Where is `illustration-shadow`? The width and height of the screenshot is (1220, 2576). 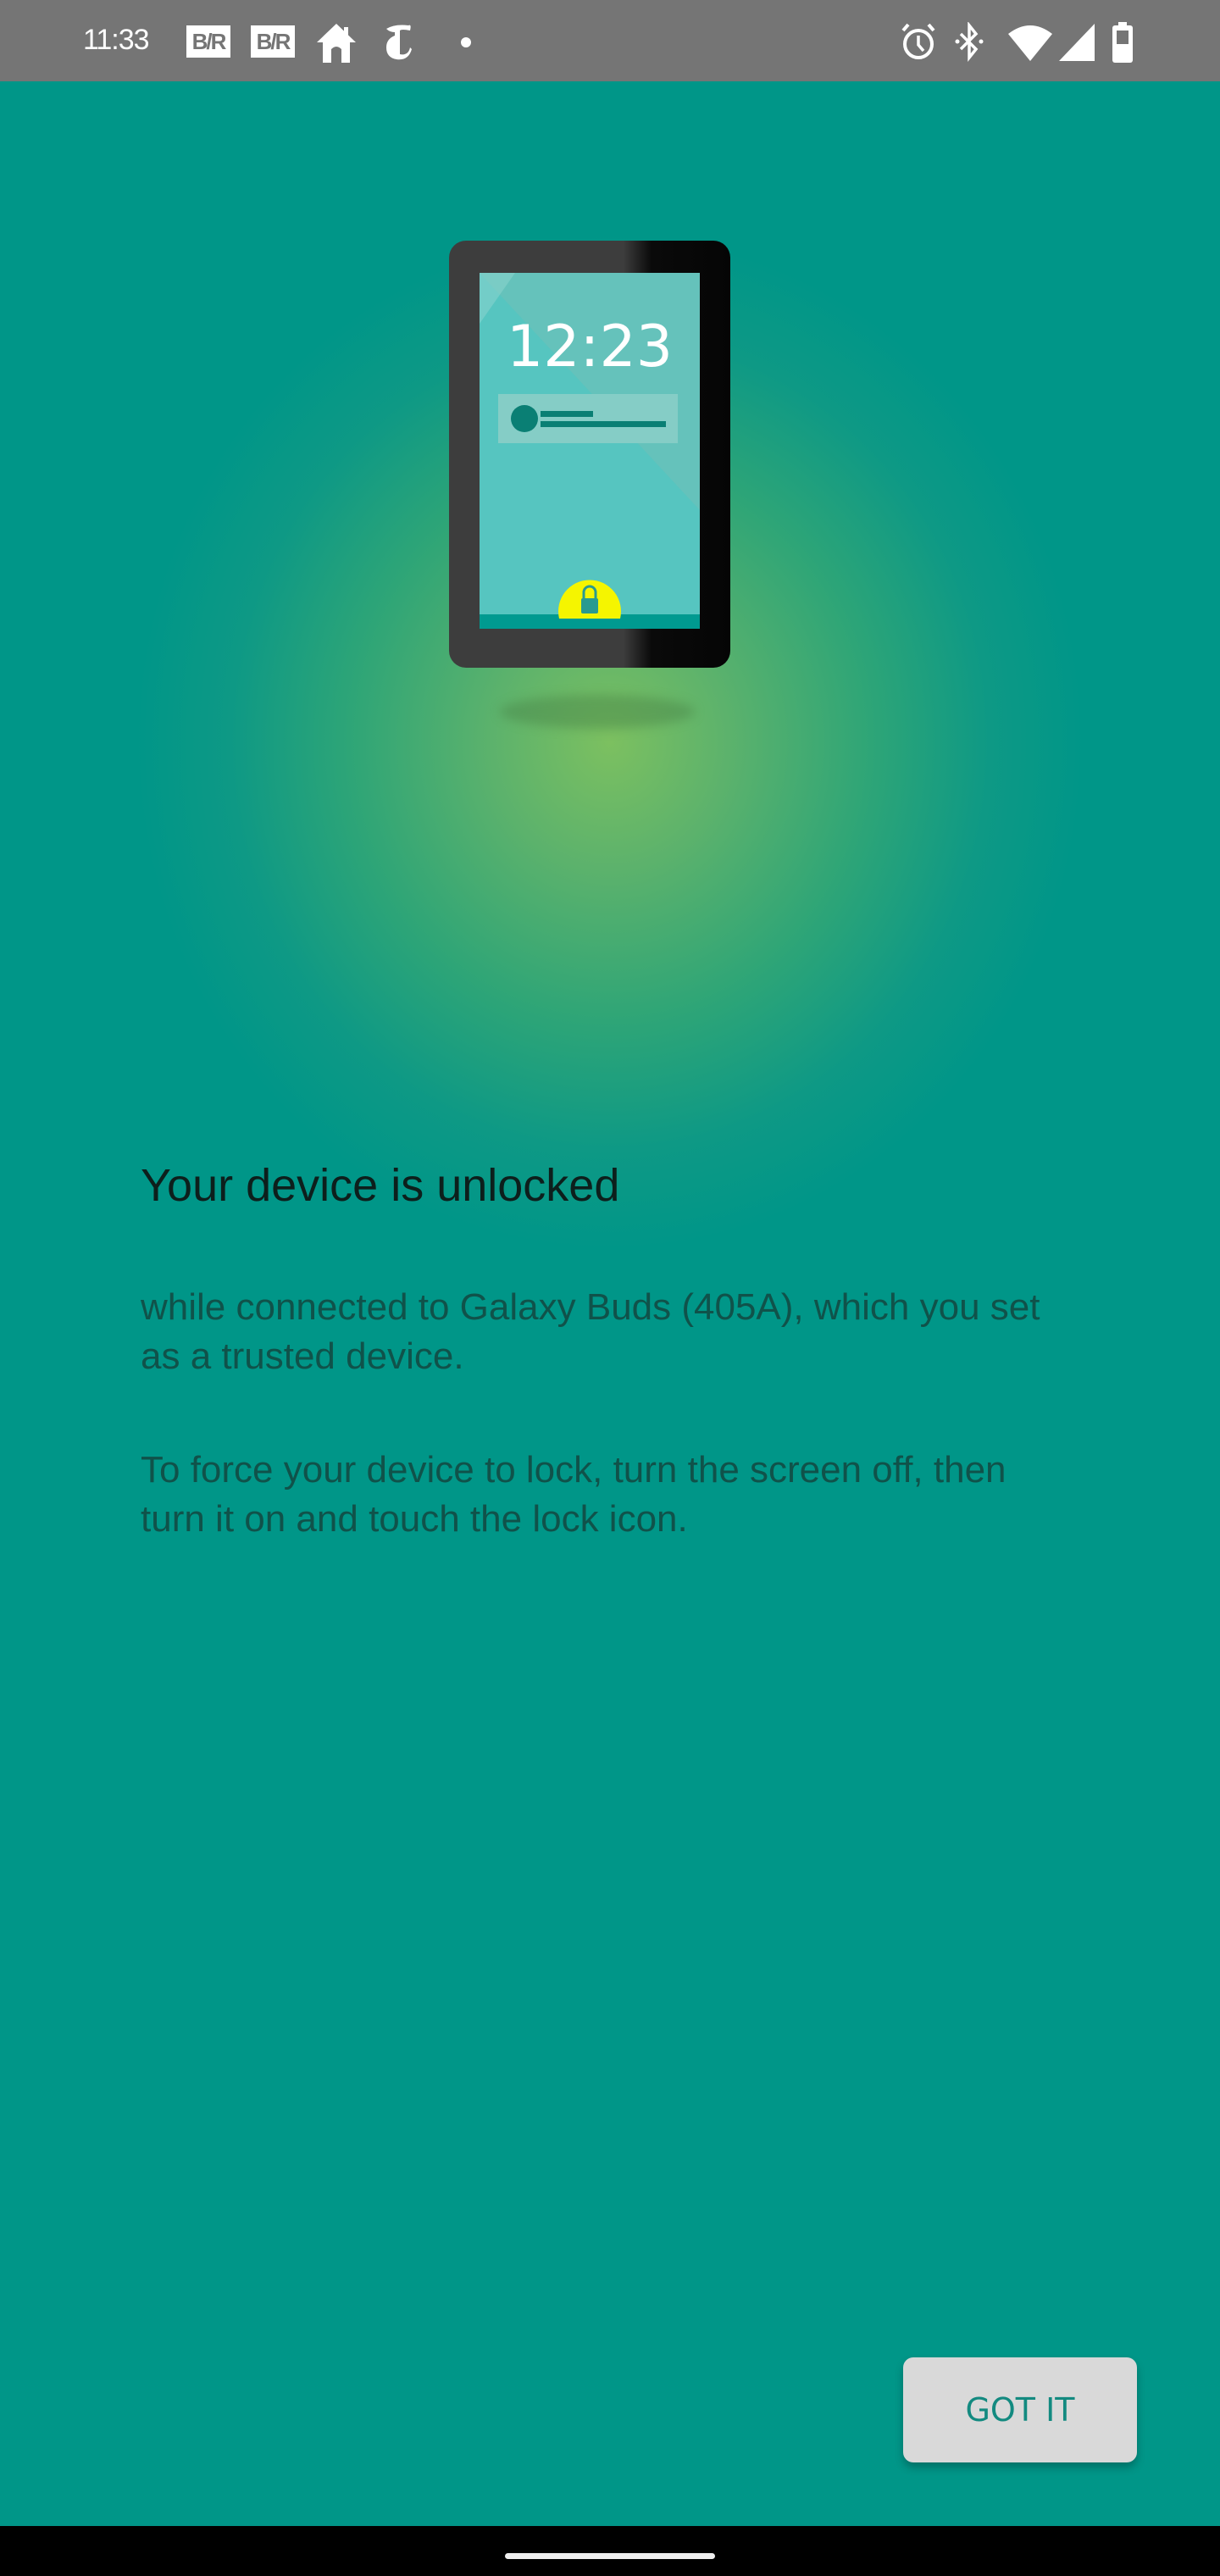 illustration-shadow is located at coordinates (597, 712).